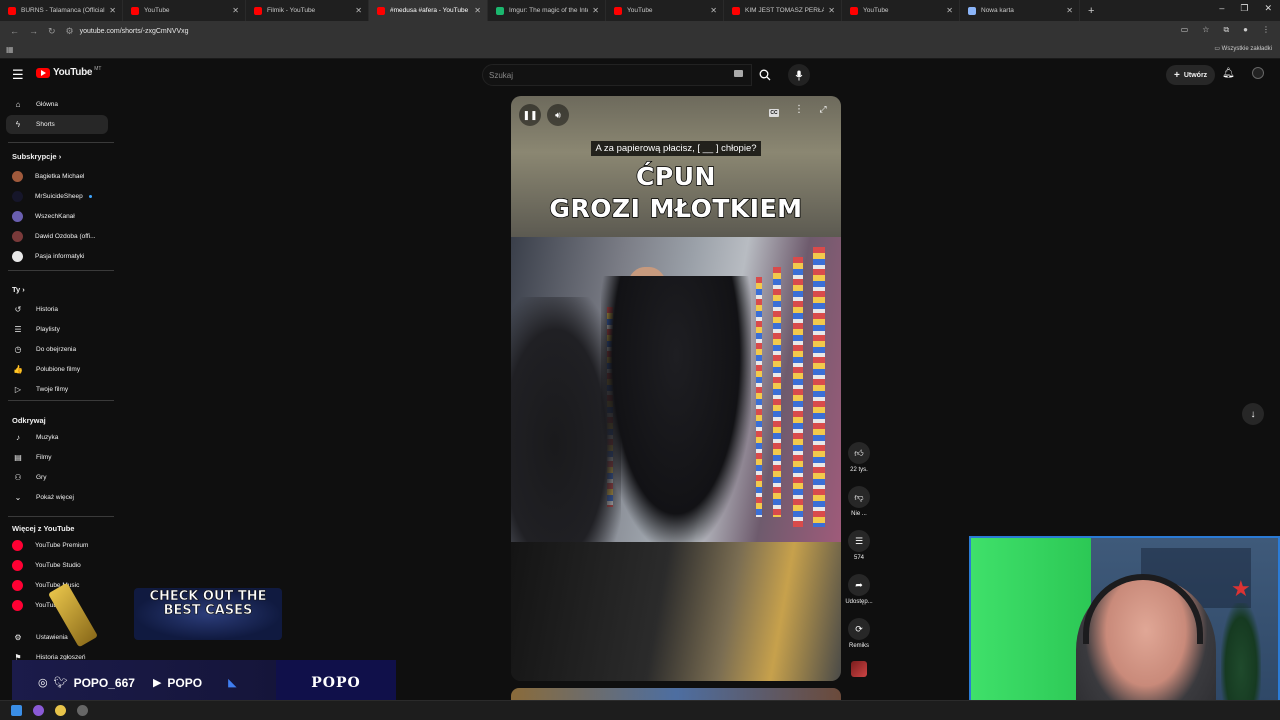 The height and width of the screenshot is (720, 1280). Describe the element at coordinates (57, 389) in the screenshot. I see `sidebar-item-you: ▷ Twoje filmy` at that location.